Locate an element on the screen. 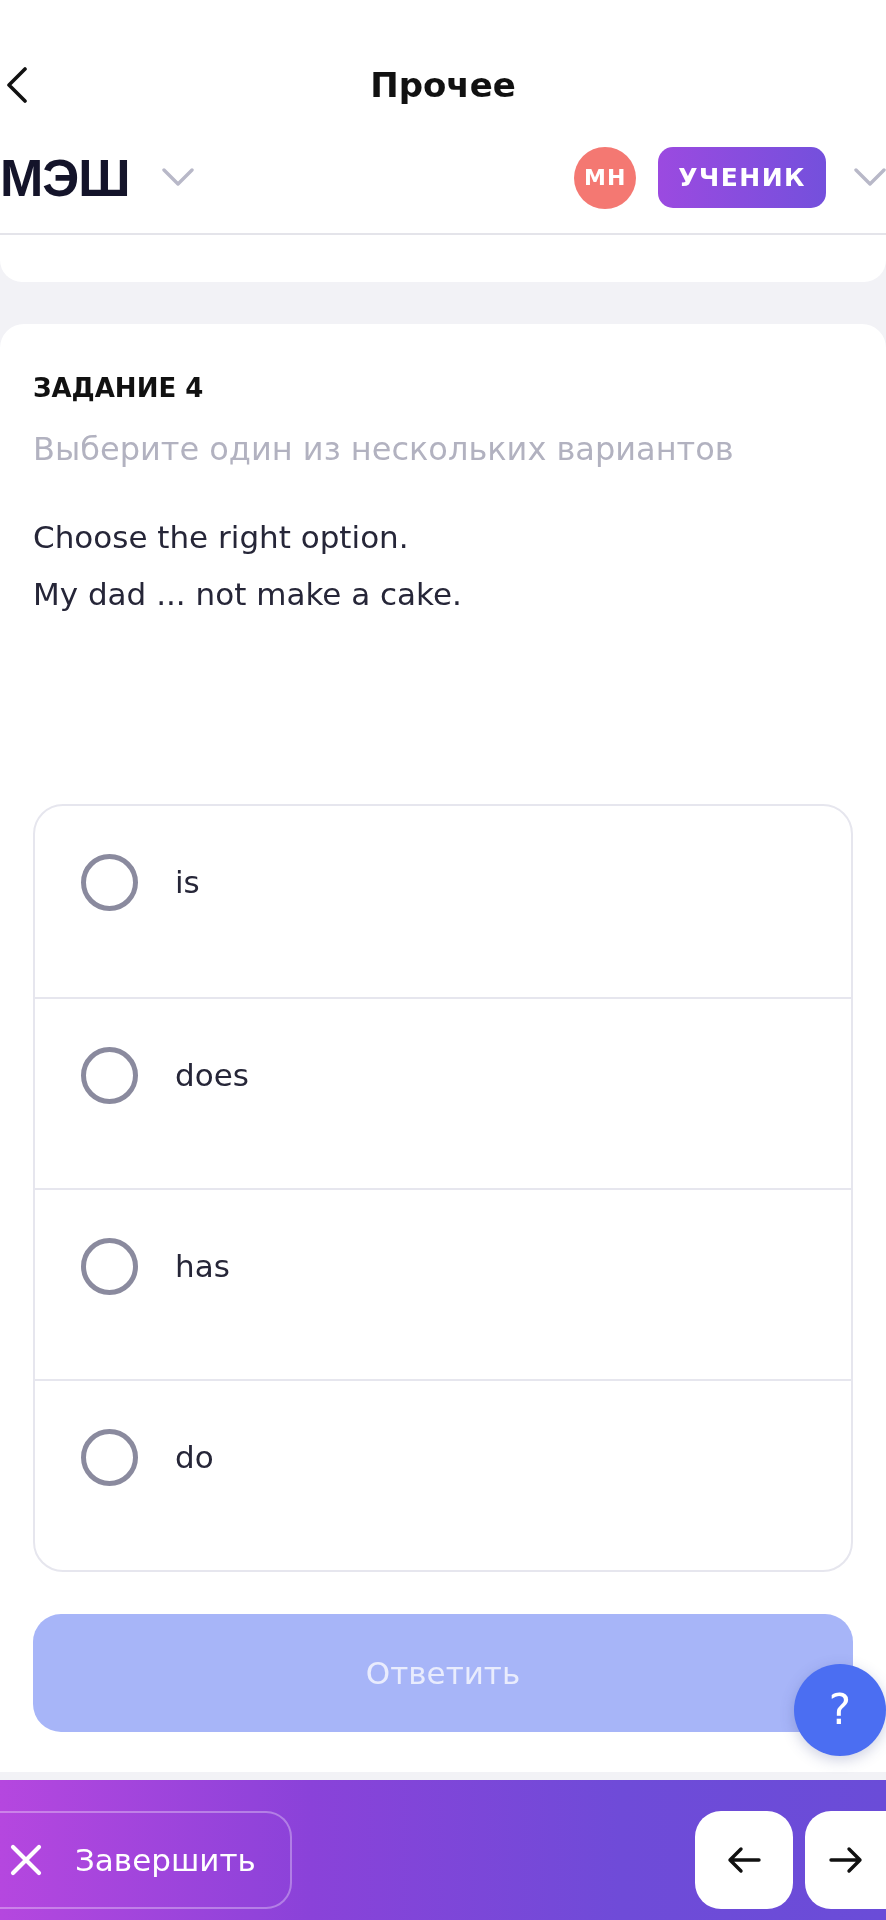 The width and height of the screenshot is (886, 1920). back-icon is located at coordinates (17, 85).